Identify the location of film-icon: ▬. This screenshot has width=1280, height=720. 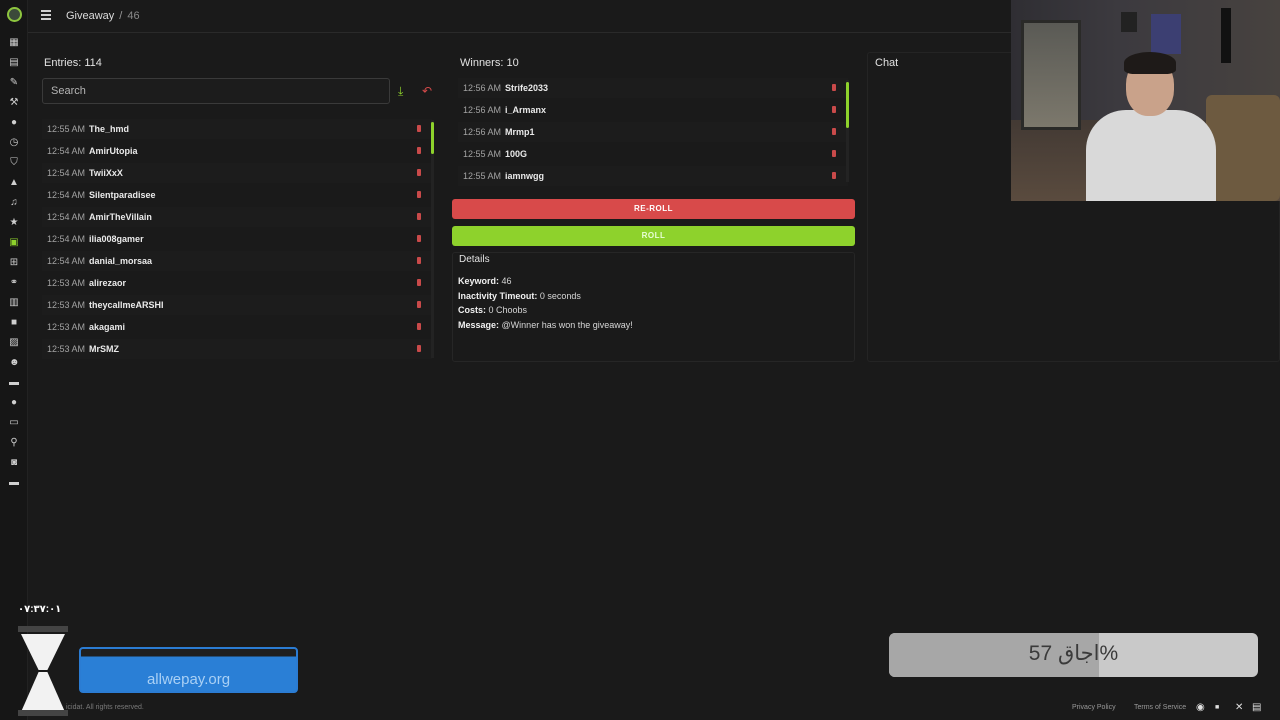
(14, 383).